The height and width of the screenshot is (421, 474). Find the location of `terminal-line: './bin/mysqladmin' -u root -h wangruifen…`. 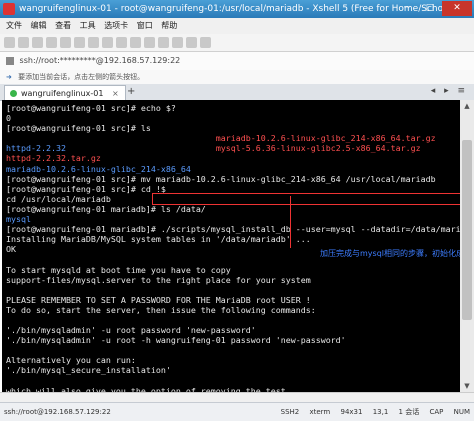

terminal-line: './bin/mysqladmin' -u root -h wangruifen… is located at coordinates (231, 340).